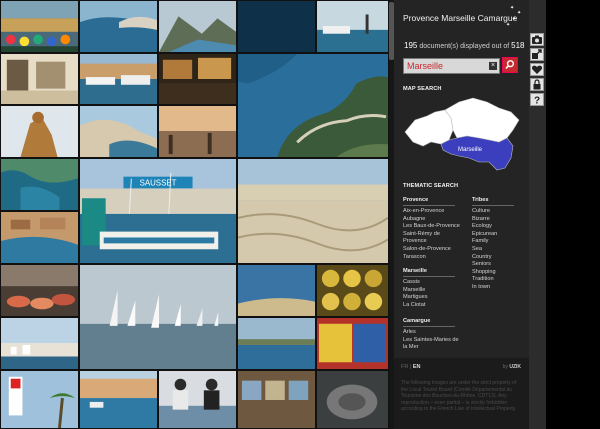 This screenshot has width=600, height=429. I want to click on tribe-item: Family, so click(497, 242).